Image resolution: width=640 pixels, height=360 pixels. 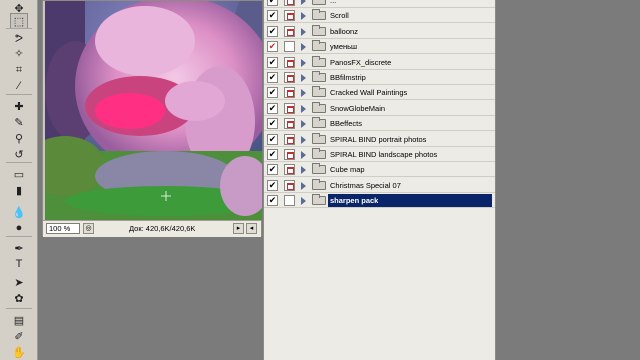 What do you see at coordinates (19, 138) in the screenshot?
I see `clone-stamp-tool-icon: ⚲` at bounding box center [19, 138].